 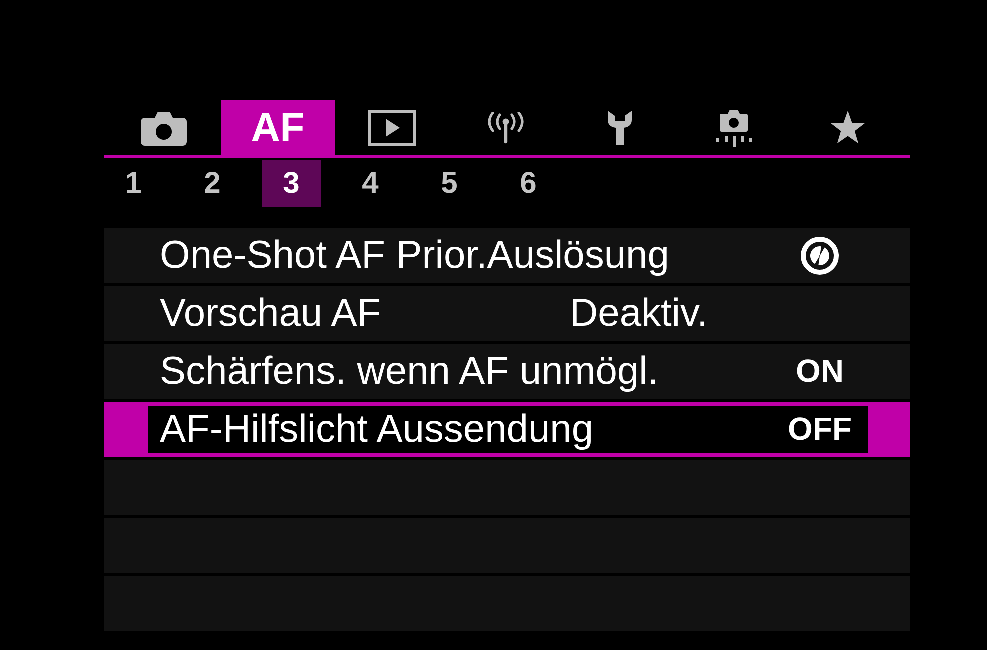 What do you see at coordinates (820, 256) in the screenshot?
I see `ring-icon` at bounding box center [820, 256].